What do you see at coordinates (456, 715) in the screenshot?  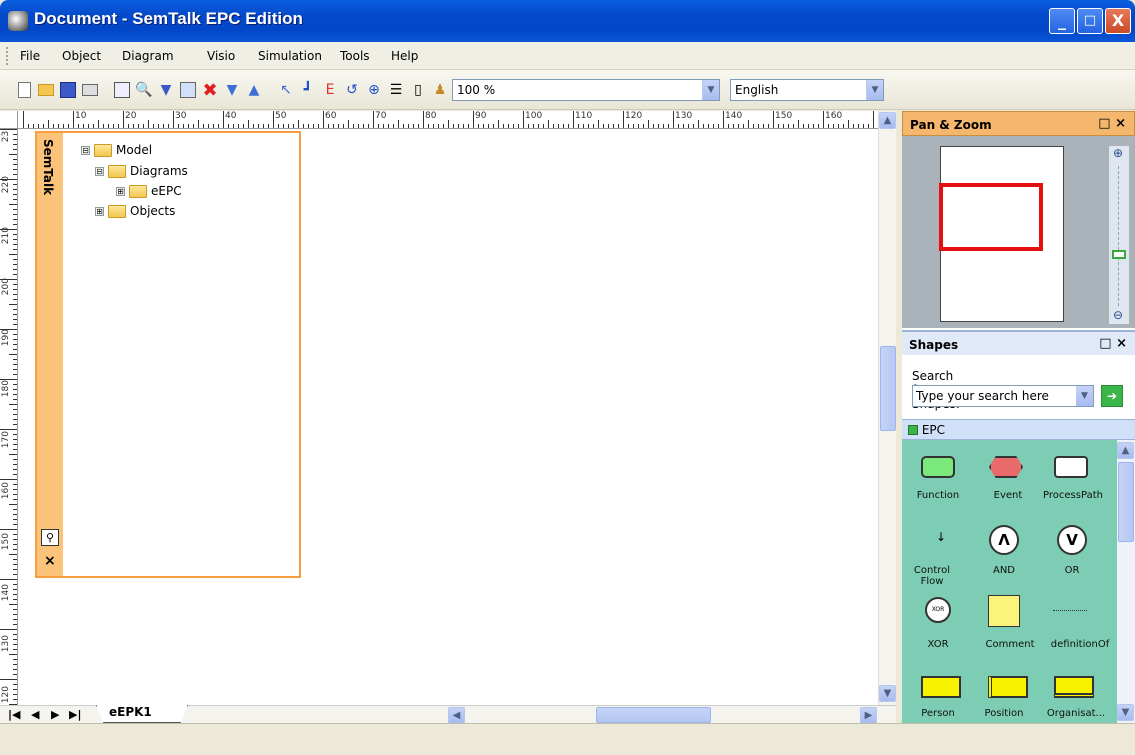 I see `scroll-left-icon: ◀` at bounding box center [456, 715].